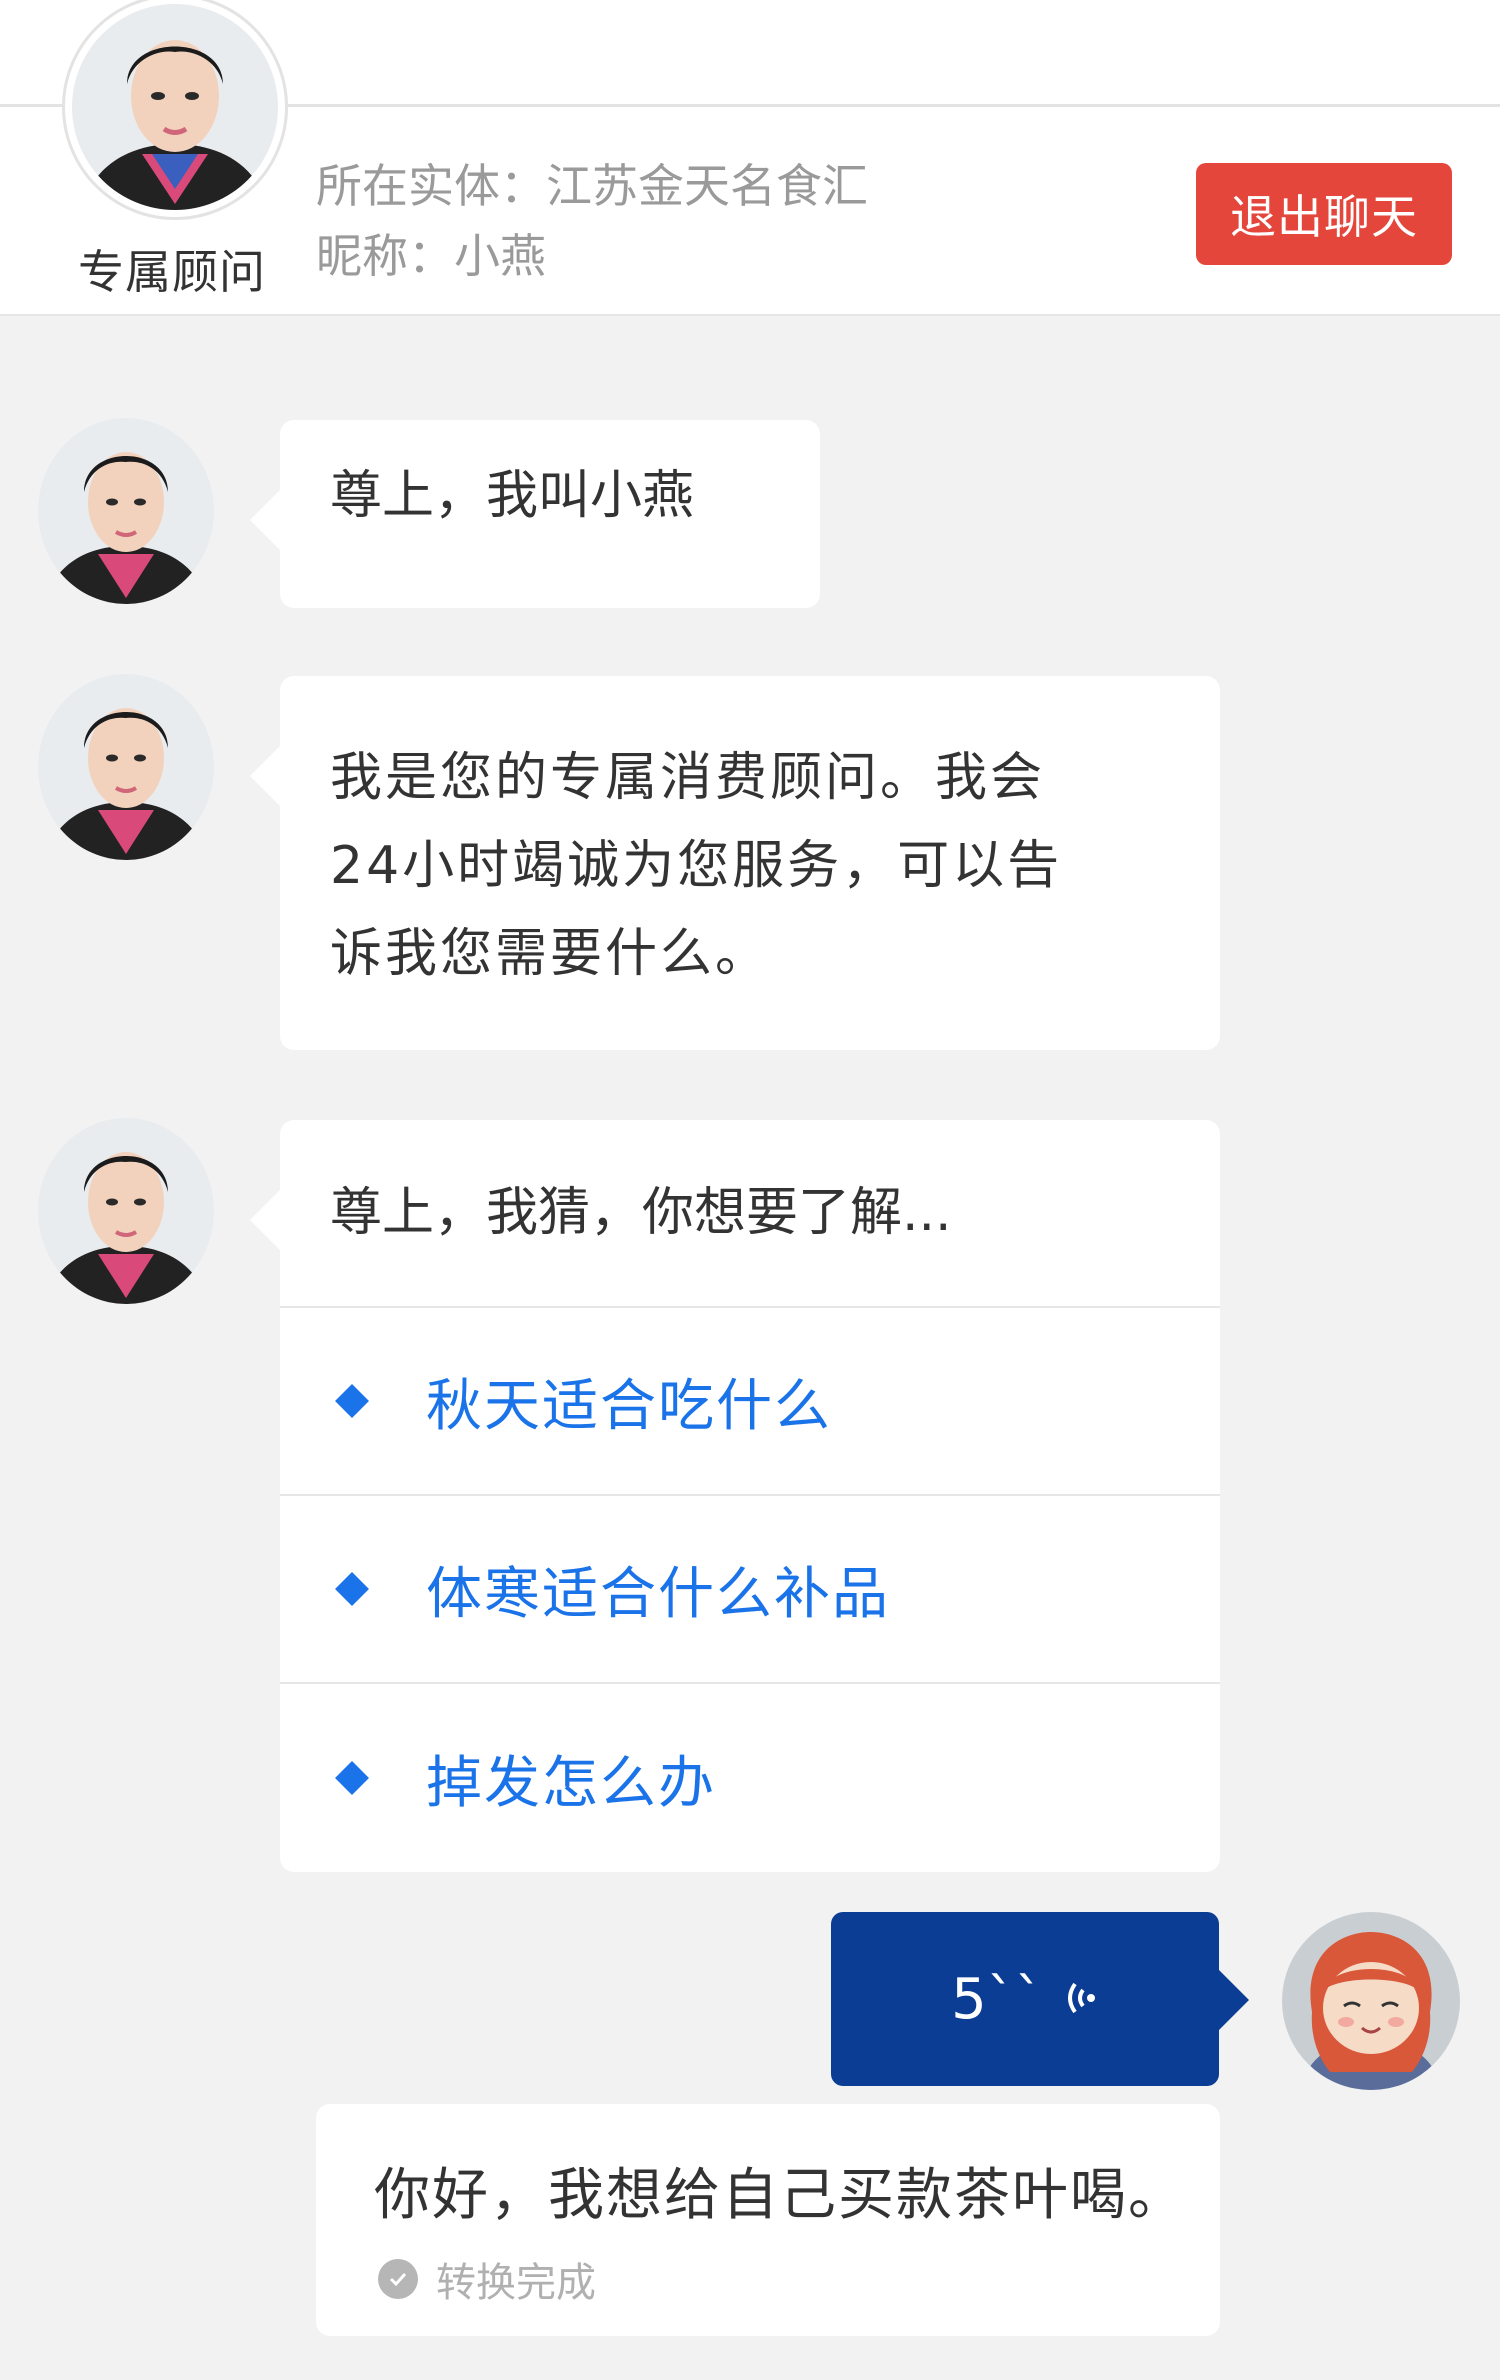 The image size is (1500, 2380). I want to click on transcript-bubble: 你好，我想给自己买款茶叶喝。 转换完成, so click(768, 2220).